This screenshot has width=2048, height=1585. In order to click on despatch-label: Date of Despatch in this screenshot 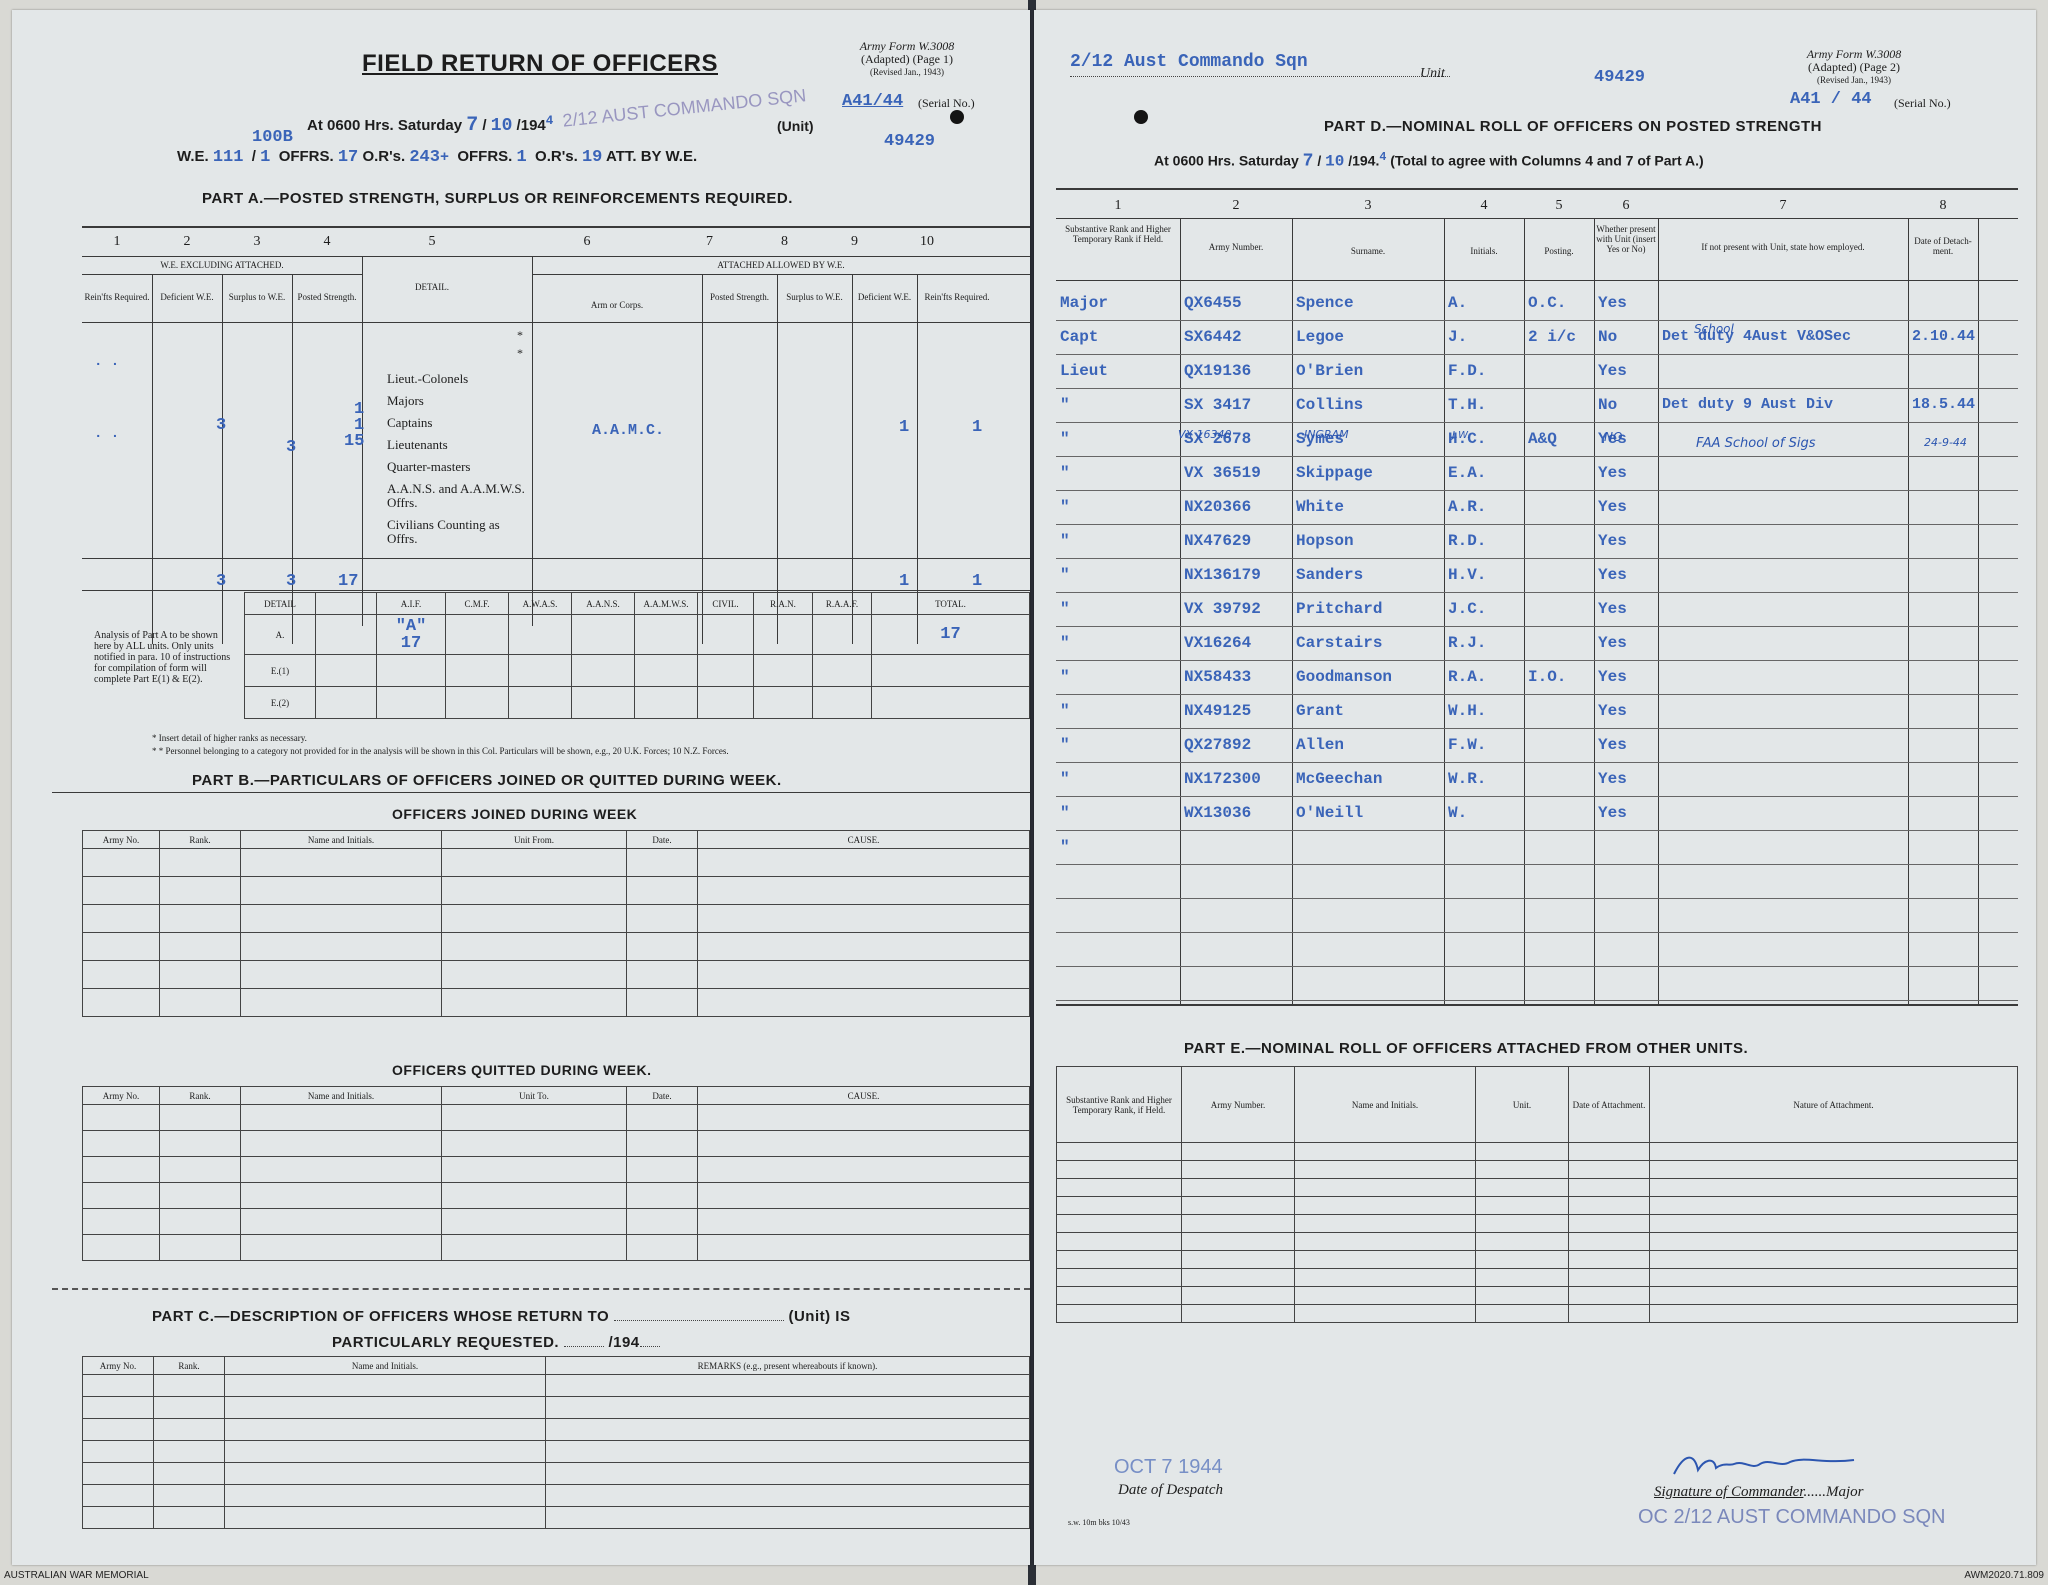, I will do `click(1170, 1490)`.